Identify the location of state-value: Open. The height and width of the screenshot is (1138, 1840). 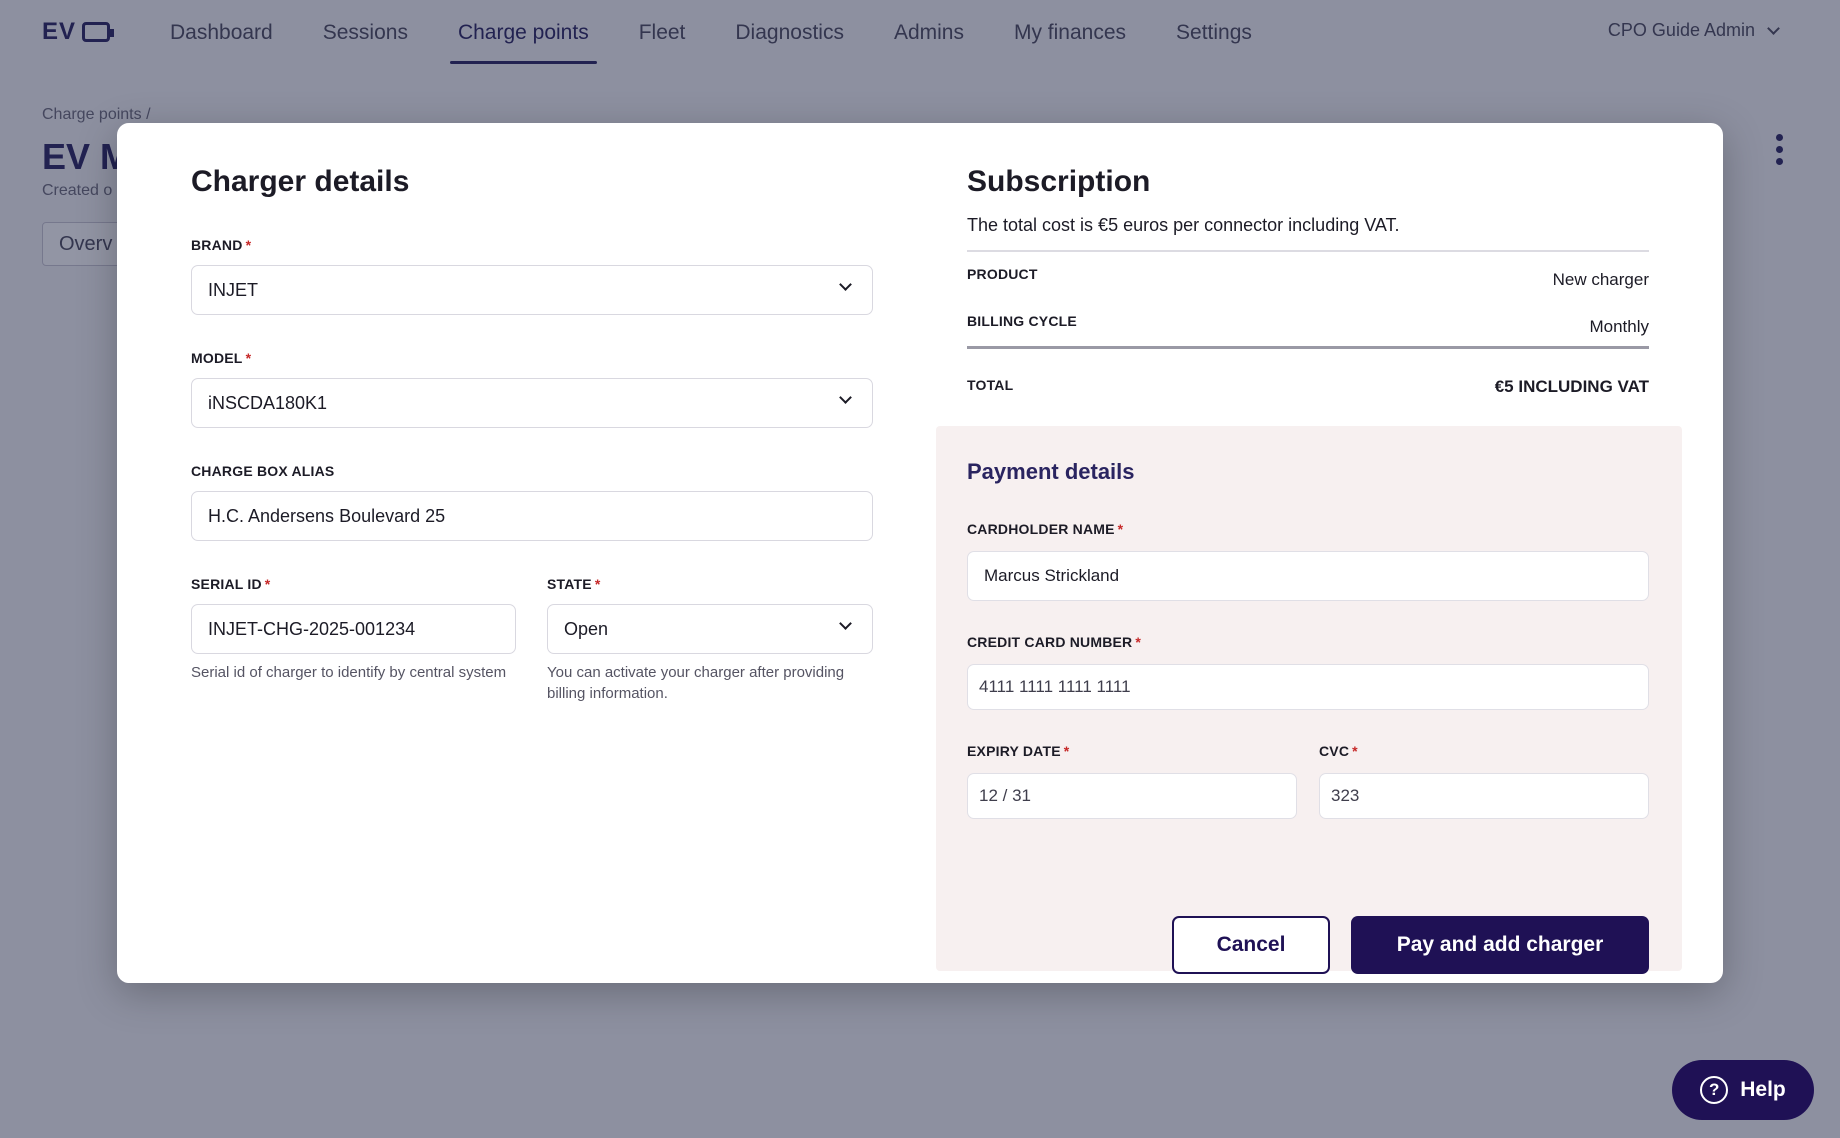
(586, 628).